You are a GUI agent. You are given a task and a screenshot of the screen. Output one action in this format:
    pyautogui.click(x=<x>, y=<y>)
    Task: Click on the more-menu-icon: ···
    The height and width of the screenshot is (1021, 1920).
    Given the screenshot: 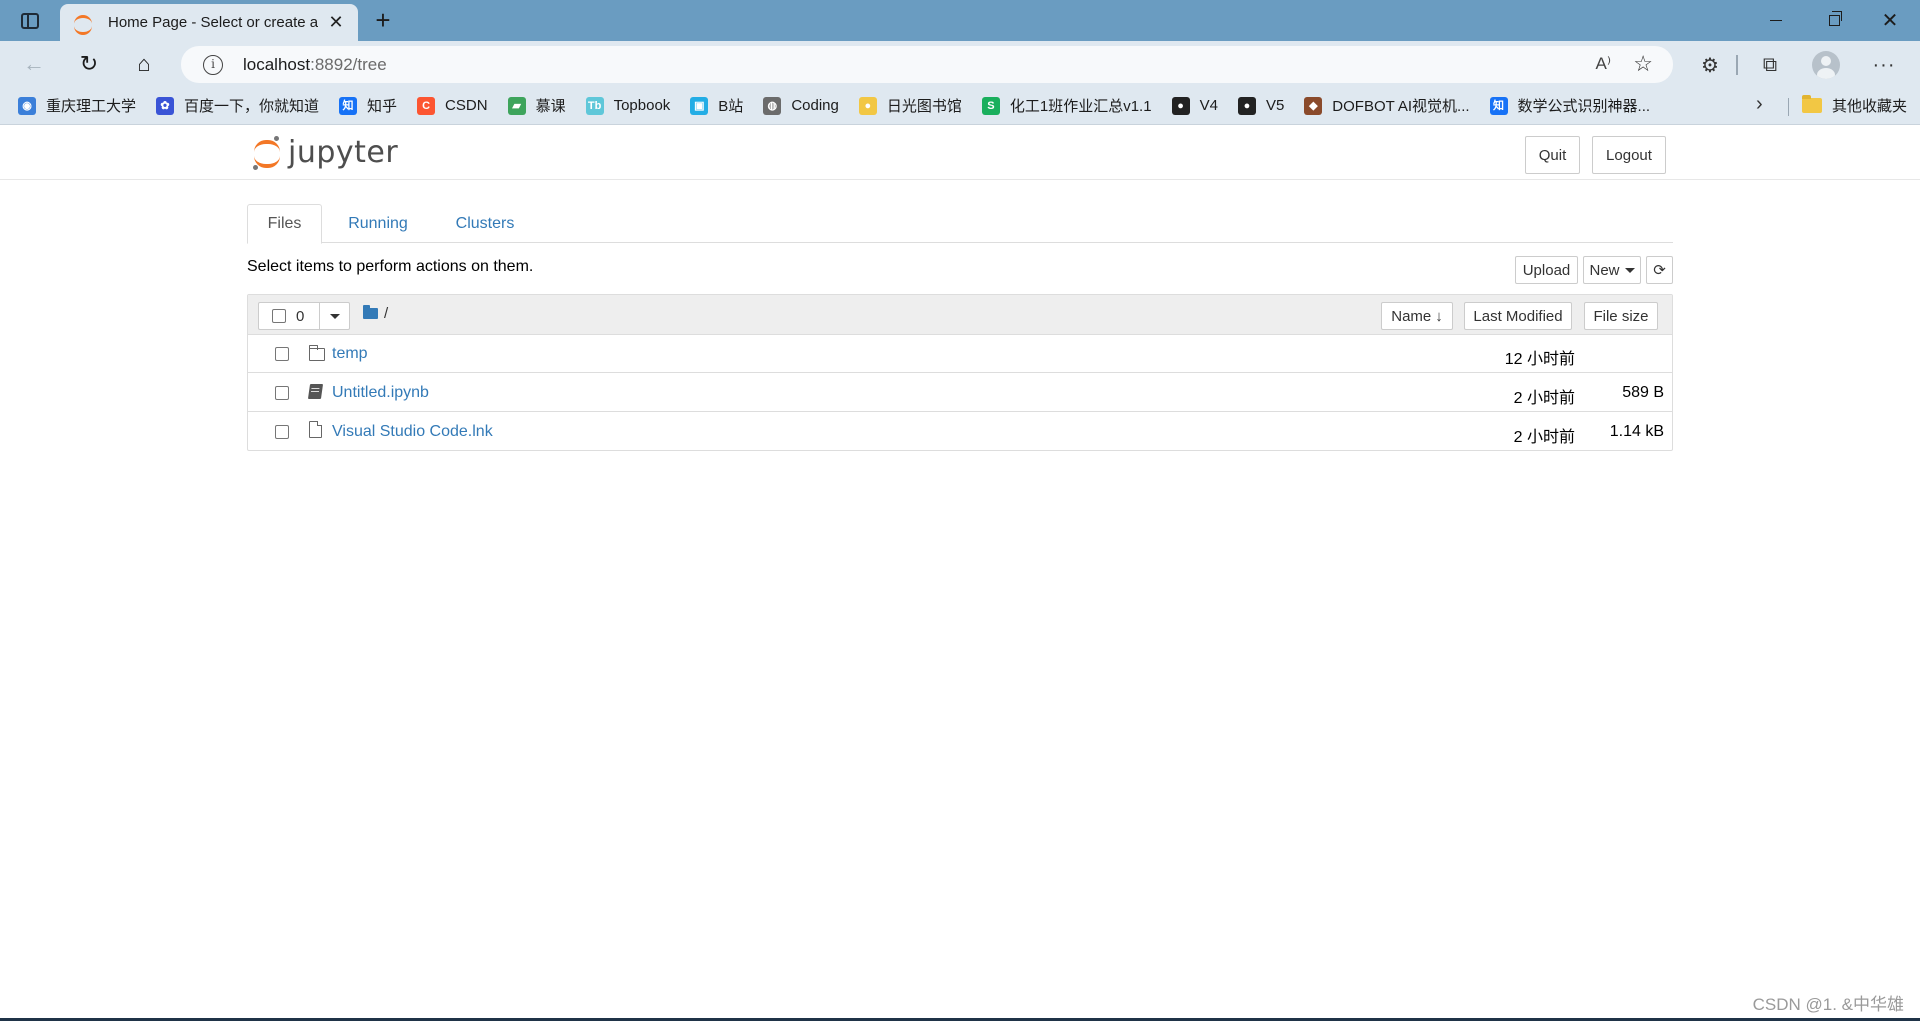 What is the action you would take?
    pyautogui.click(x=1884, y=65)
    